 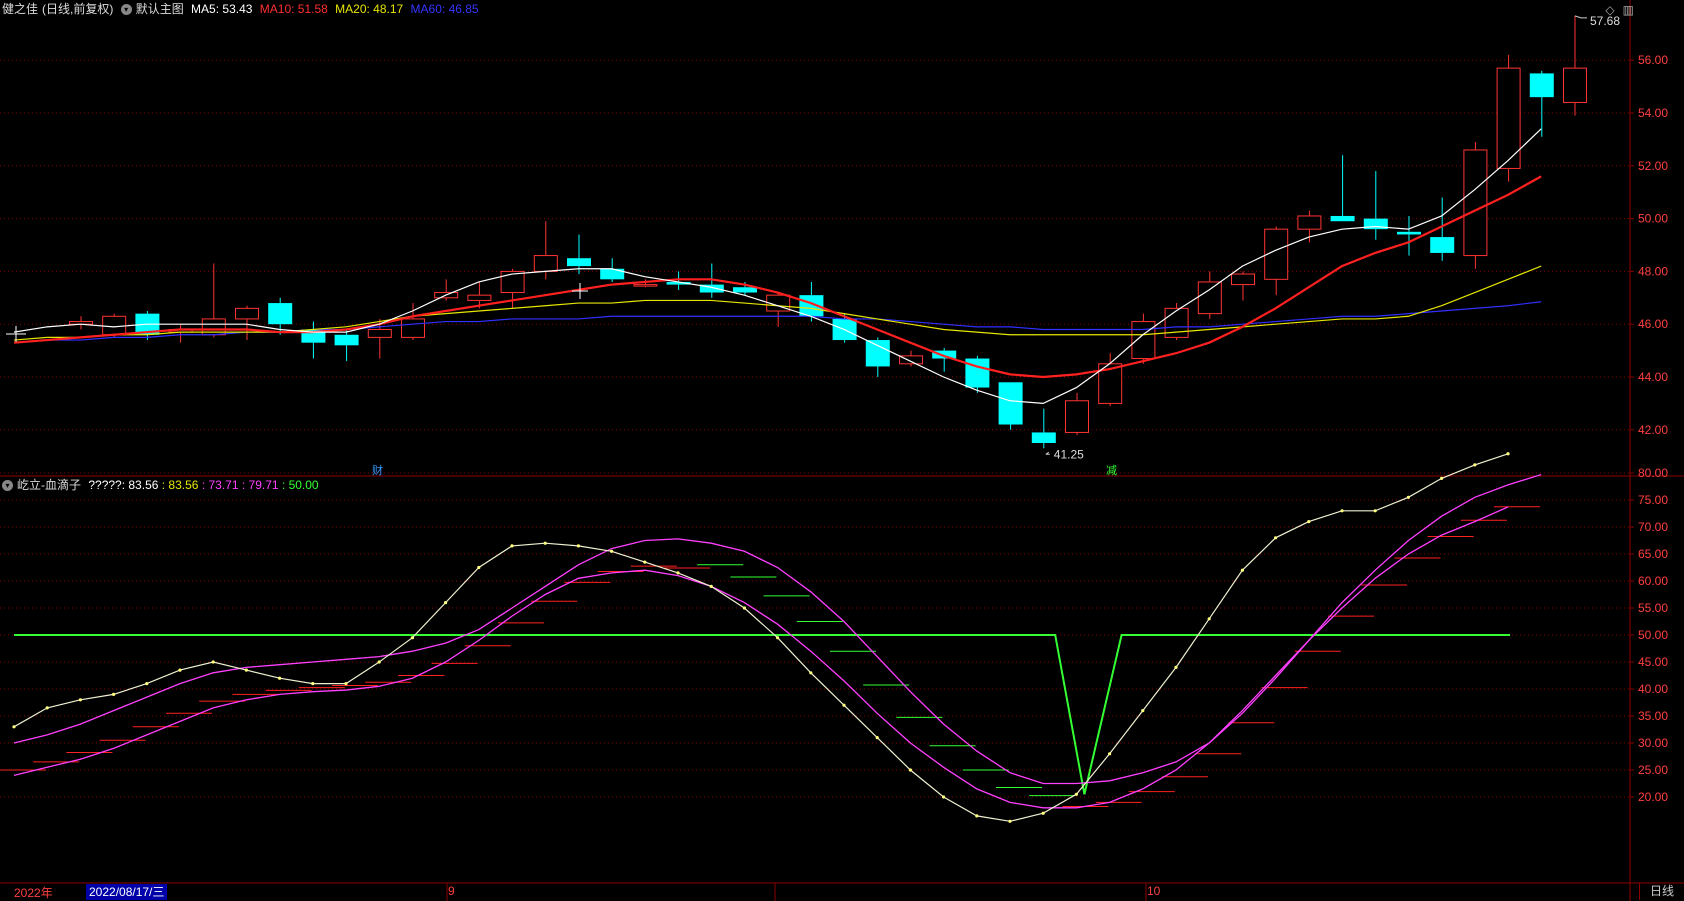 I want to click on main-tick-label: 42.00, so click(x=1653, y=430).